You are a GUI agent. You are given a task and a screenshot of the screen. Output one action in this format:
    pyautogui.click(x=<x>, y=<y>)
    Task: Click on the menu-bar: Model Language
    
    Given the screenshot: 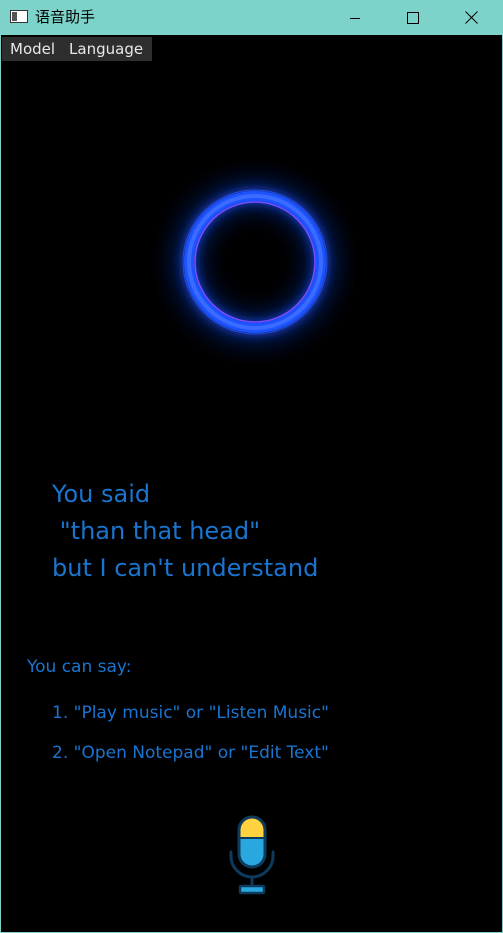 What is the action you would take?
    pyautogui.click(x=77, y=49)
    